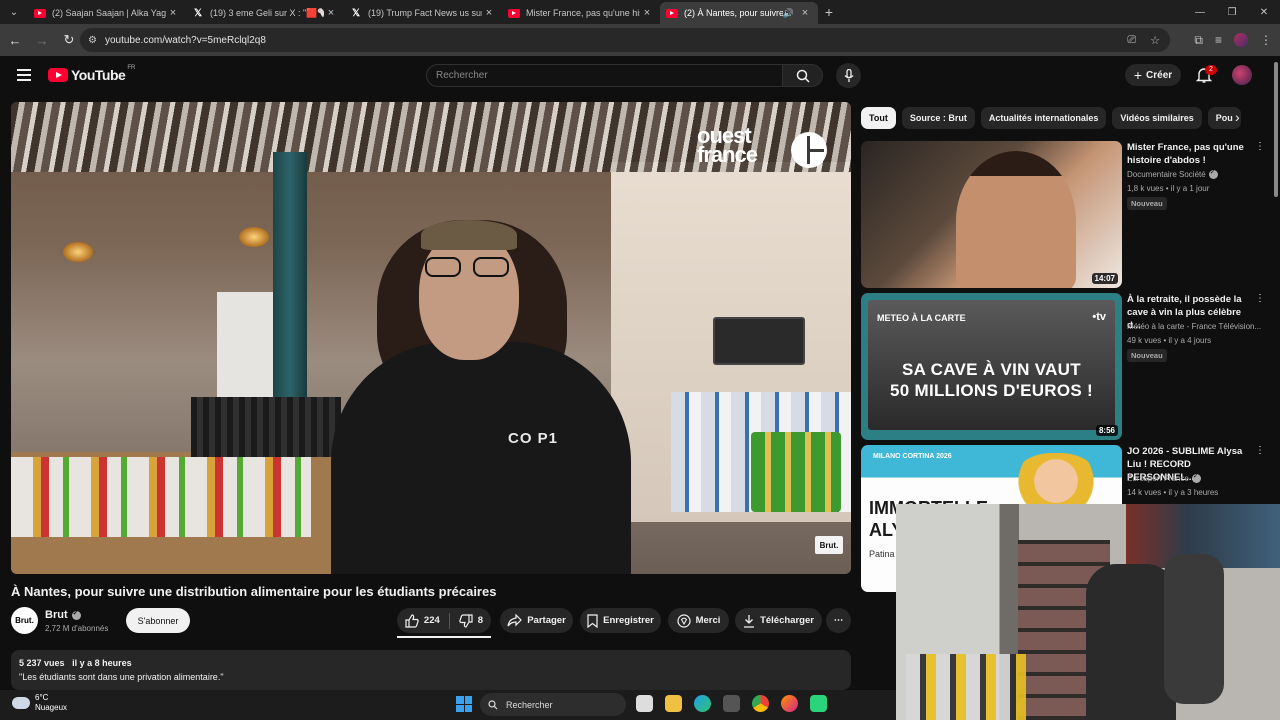 This screenshot has width=1280, height=720. I want to click on search-button, so click(803, 75).